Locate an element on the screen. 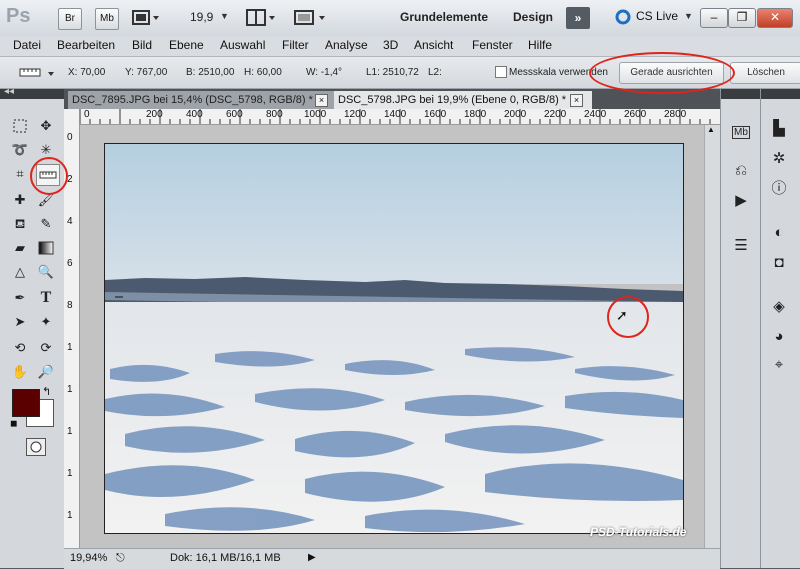 The width and height of the screenshot is (800, 569). export-icon: ⎋ is located at coordinates (120, 558).